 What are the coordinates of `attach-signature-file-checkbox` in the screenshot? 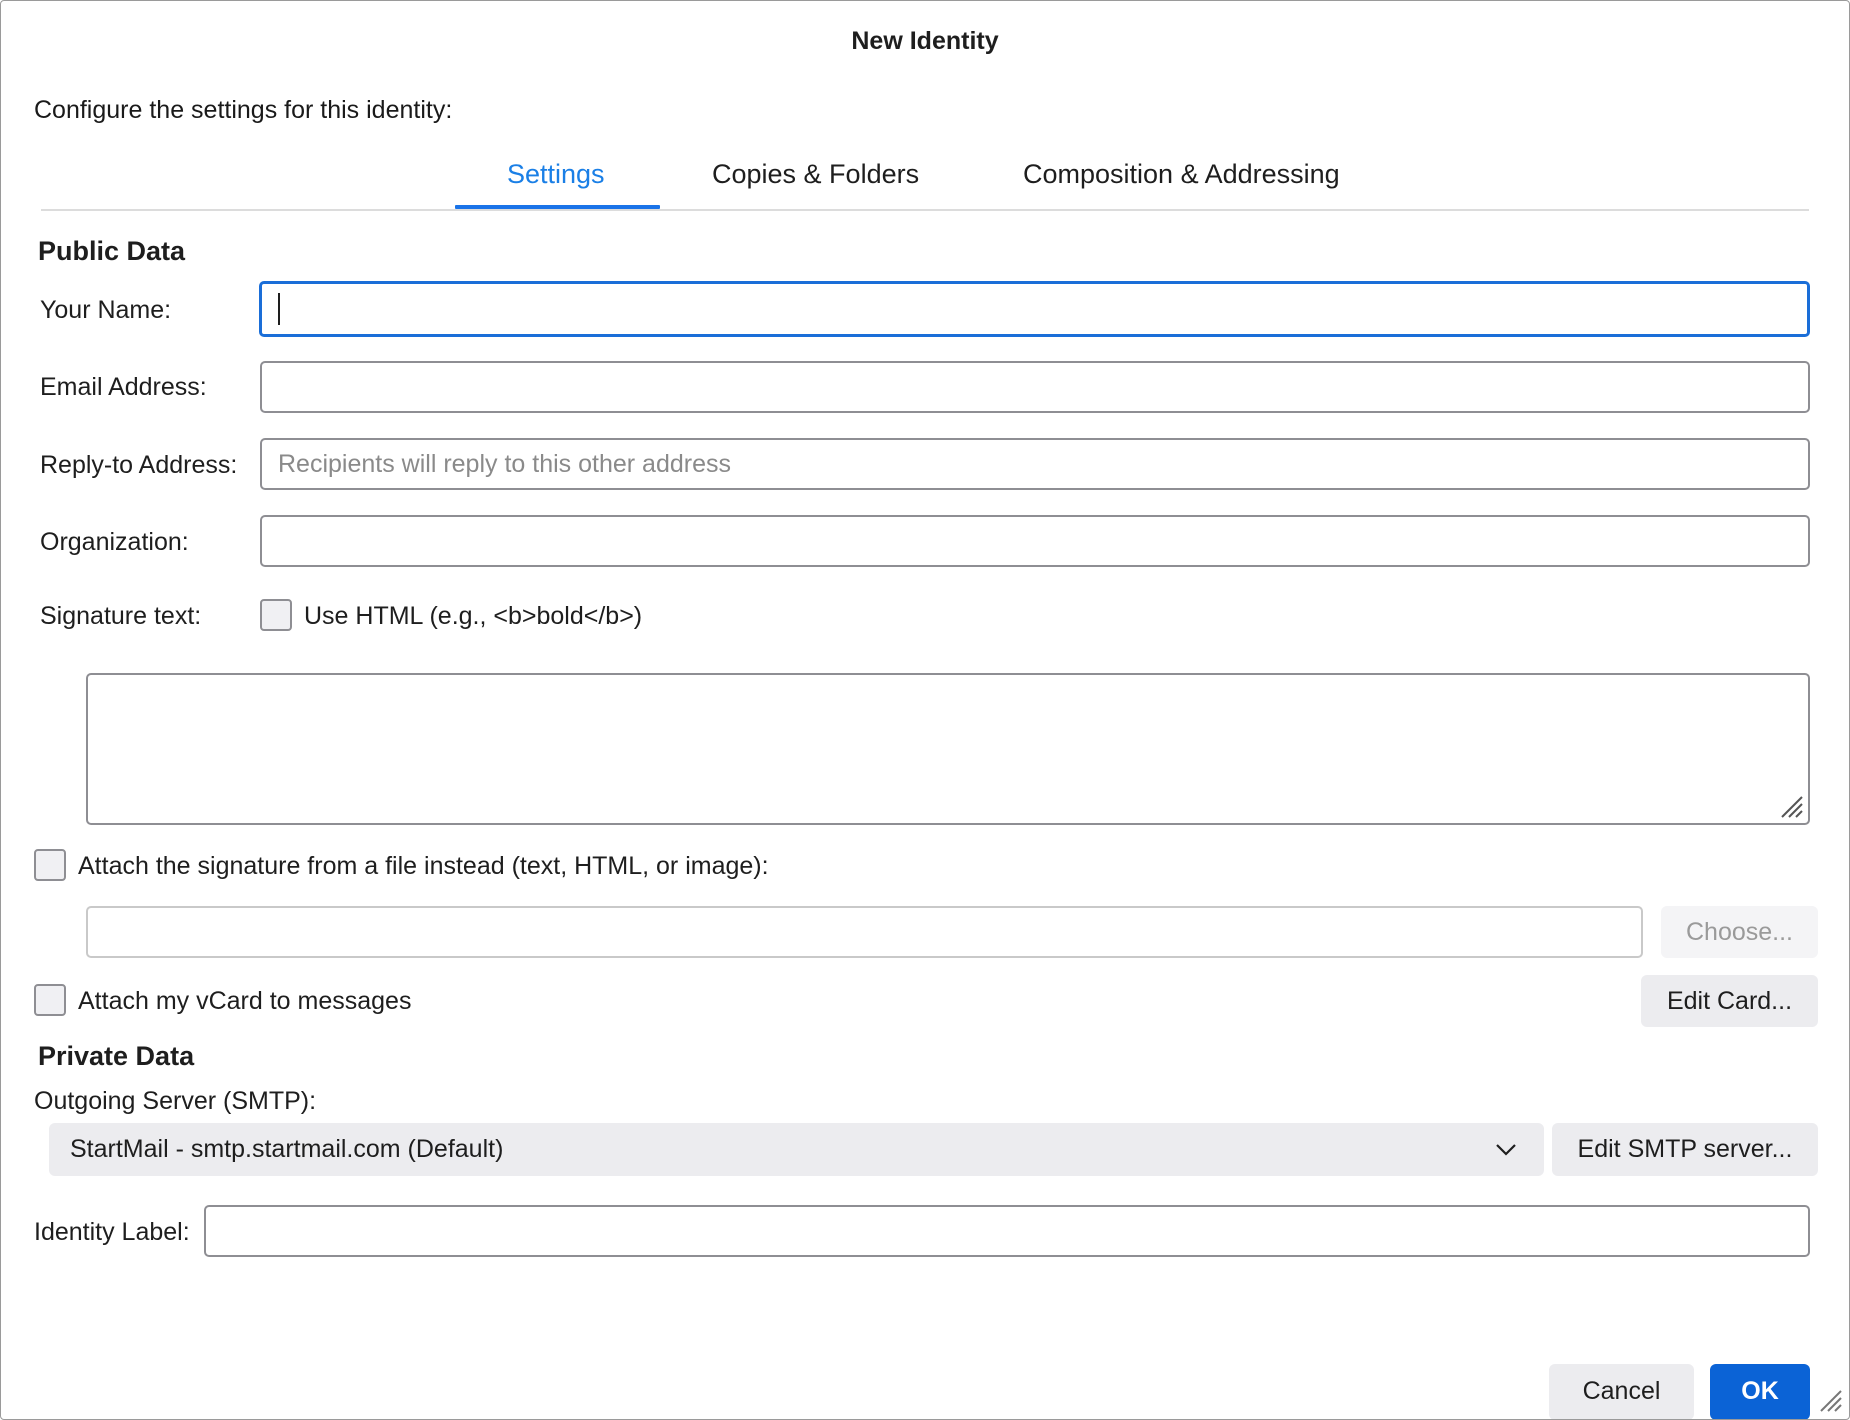 It's located at (50, 865).